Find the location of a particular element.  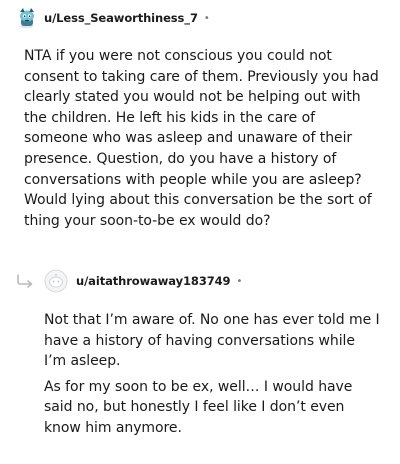

snoo-avatar-icon is located at coordinates (27, 18).